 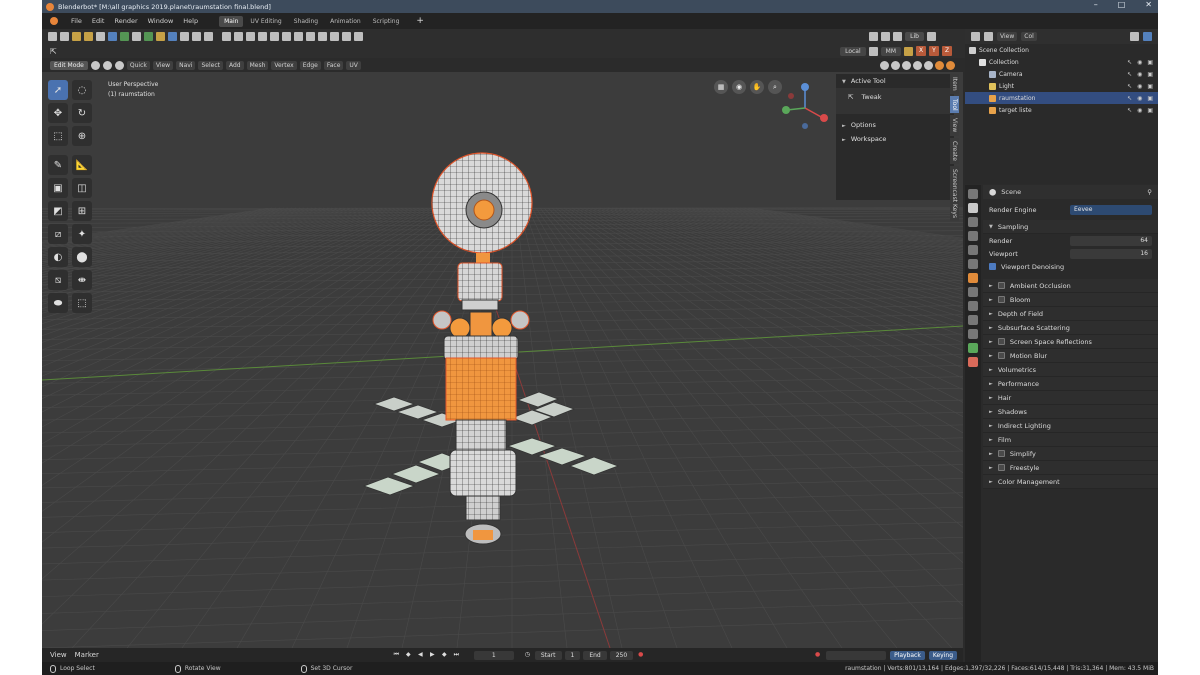 I want to click on filter-icon, so click(x=1134, y=36).